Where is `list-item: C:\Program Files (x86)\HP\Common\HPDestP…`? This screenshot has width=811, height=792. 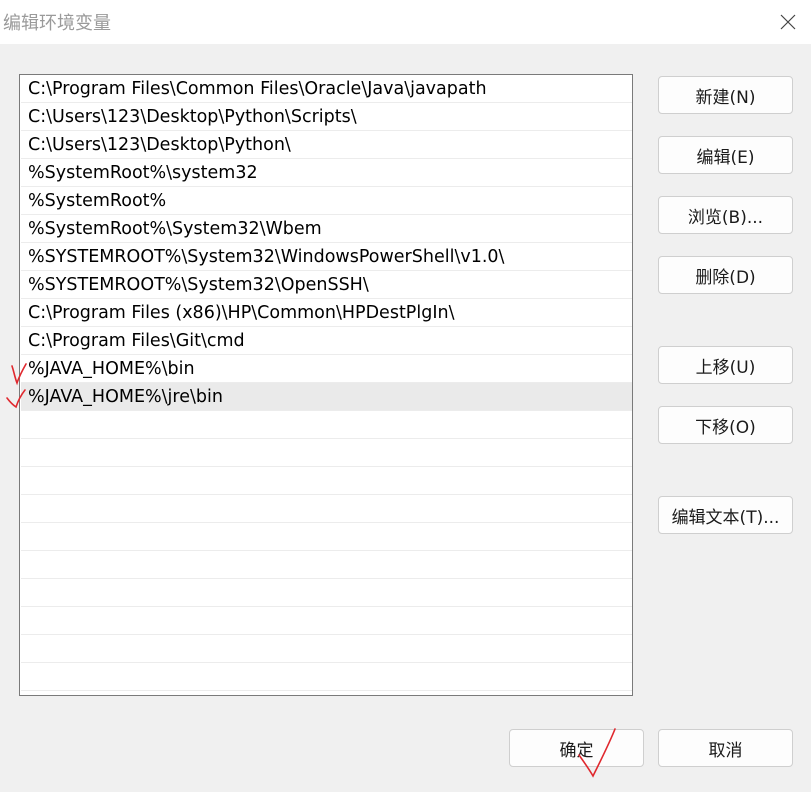
list-item: C:\Program Files (x86)\HP\Common\HPDestP… is located at coordinates (326, 313).